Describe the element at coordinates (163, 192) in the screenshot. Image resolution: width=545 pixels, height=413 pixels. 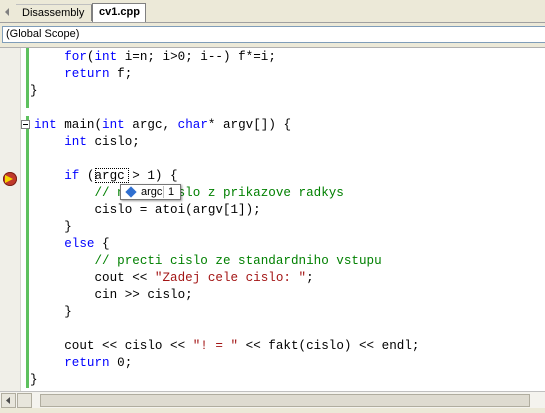
I see `datatip-separator` at that location.